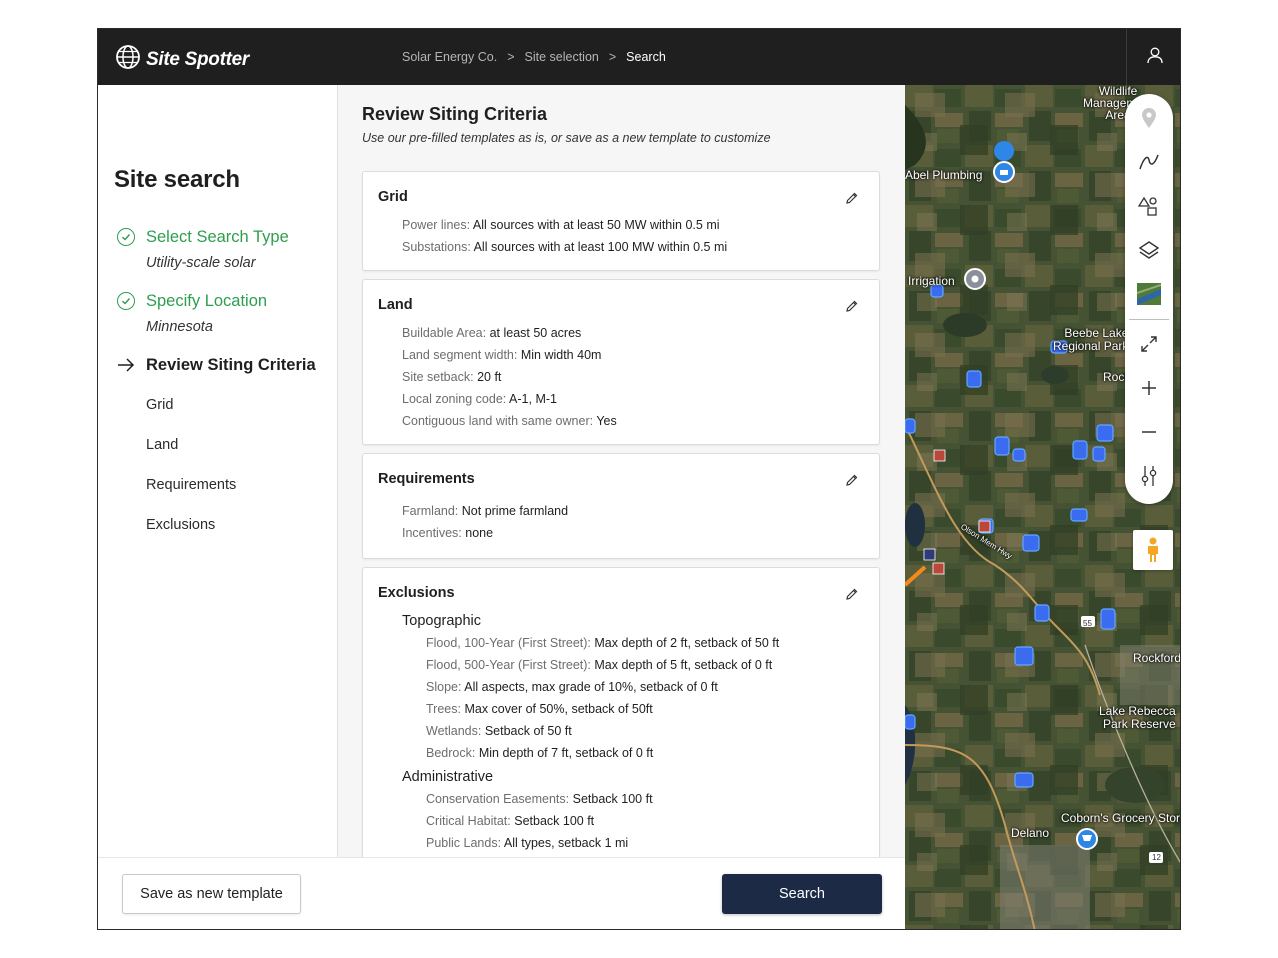 The width and height of the screenshot is (1278, 958). Describe the element at coordinates (416, 593) in the screenshot. I see `card-title: Exclusions` at that location.